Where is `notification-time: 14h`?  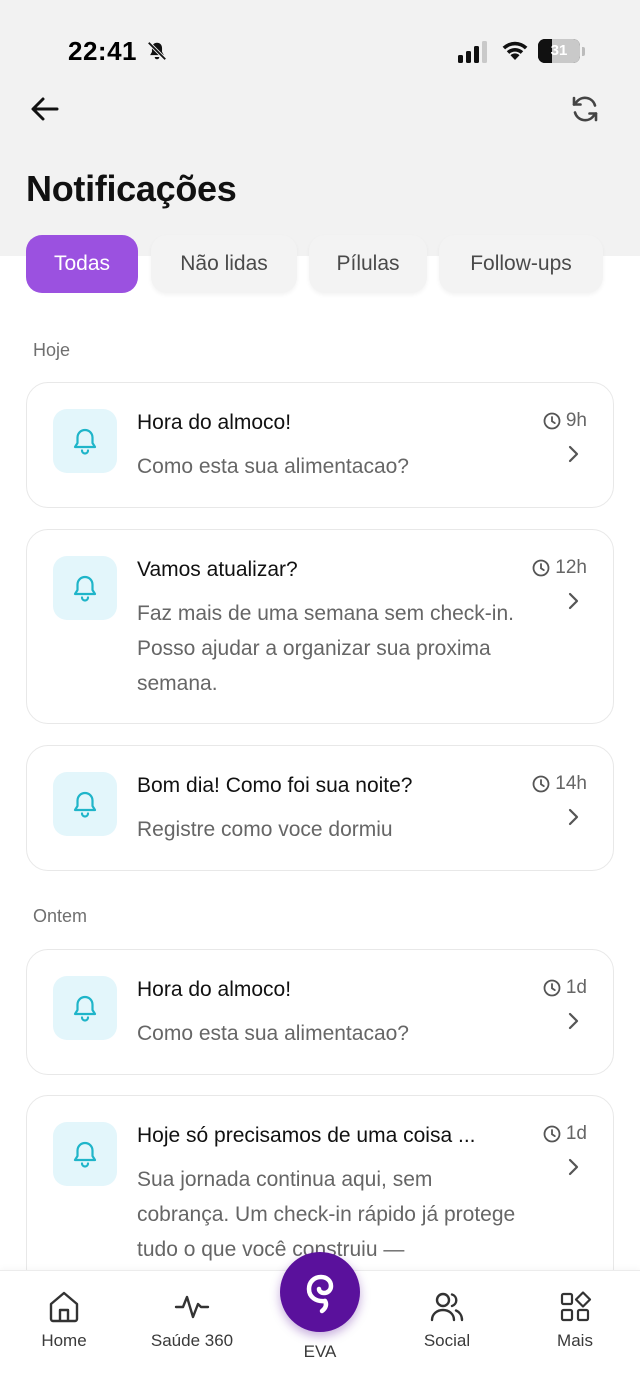
notification-time: 14h is located at coordinates (559, 784).